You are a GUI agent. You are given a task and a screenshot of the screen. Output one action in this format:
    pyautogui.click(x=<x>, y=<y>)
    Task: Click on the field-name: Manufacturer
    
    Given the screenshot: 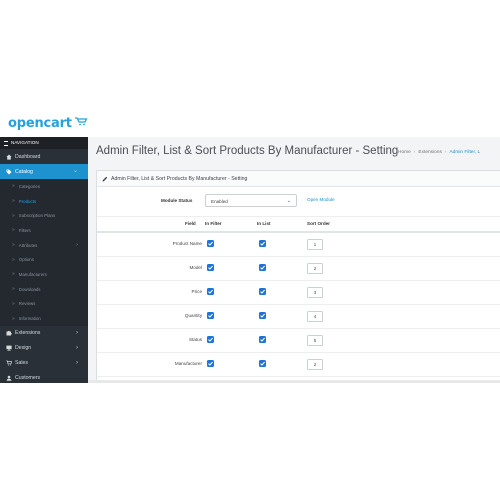 What is the action you would take?
    pyautogui.click(x=188, y=363)
    